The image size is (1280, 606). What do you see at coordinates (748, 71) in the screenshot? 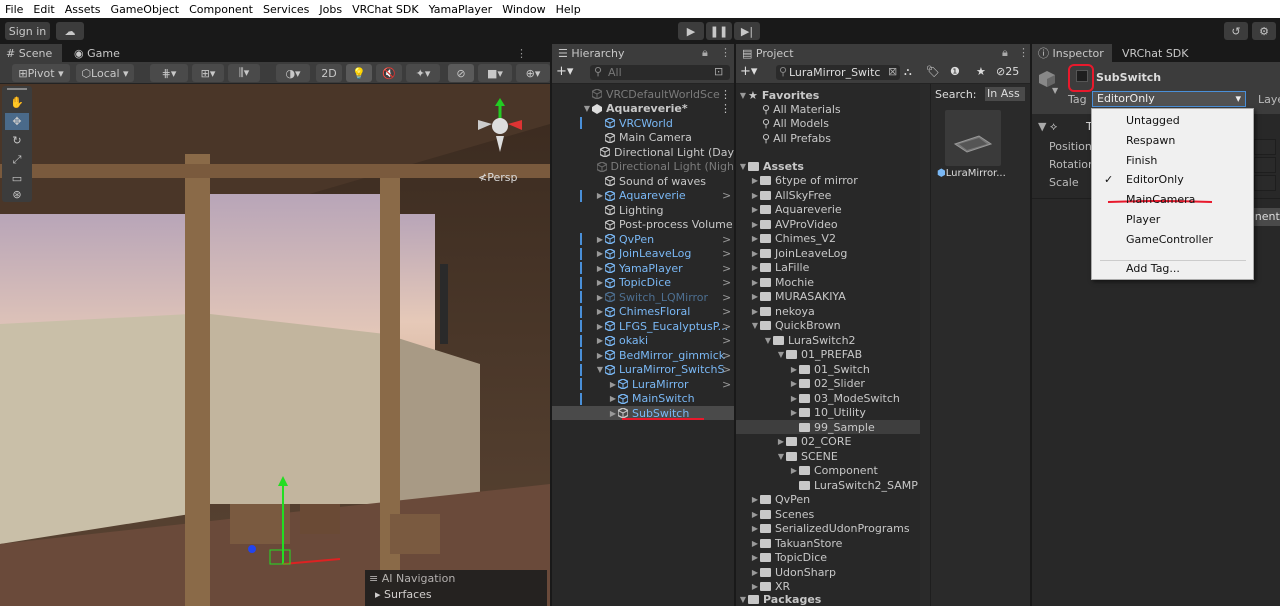
I see `project-create-button: +▾` at bounding box center [748, 71].